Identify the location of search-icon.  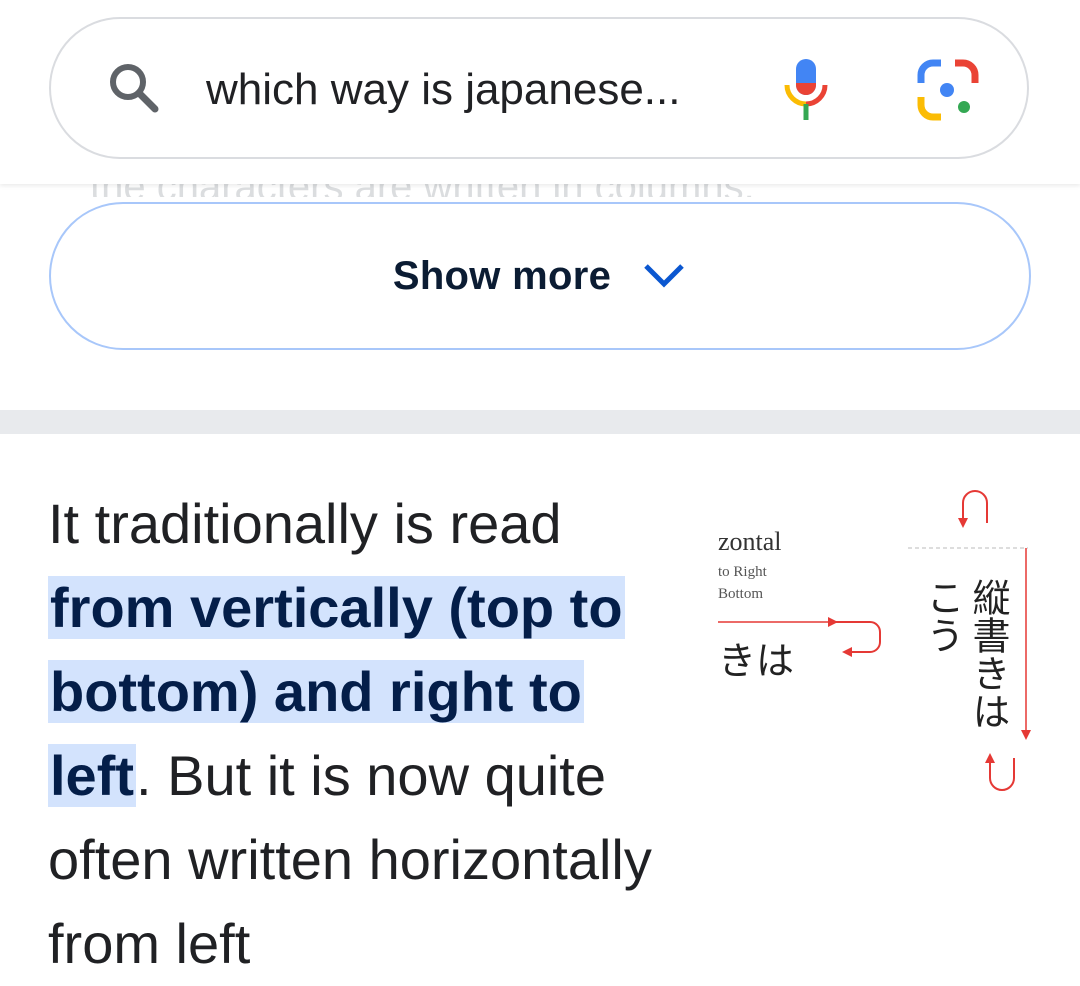
(133, 87).